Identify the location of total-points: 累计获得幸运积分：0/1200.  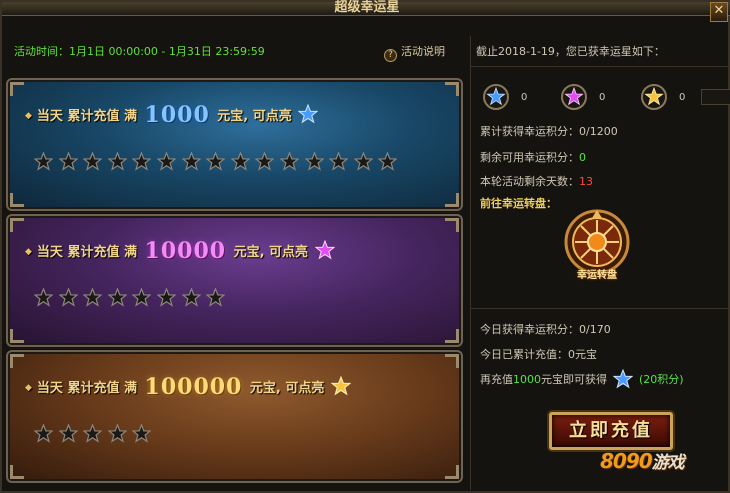
(549, 131).